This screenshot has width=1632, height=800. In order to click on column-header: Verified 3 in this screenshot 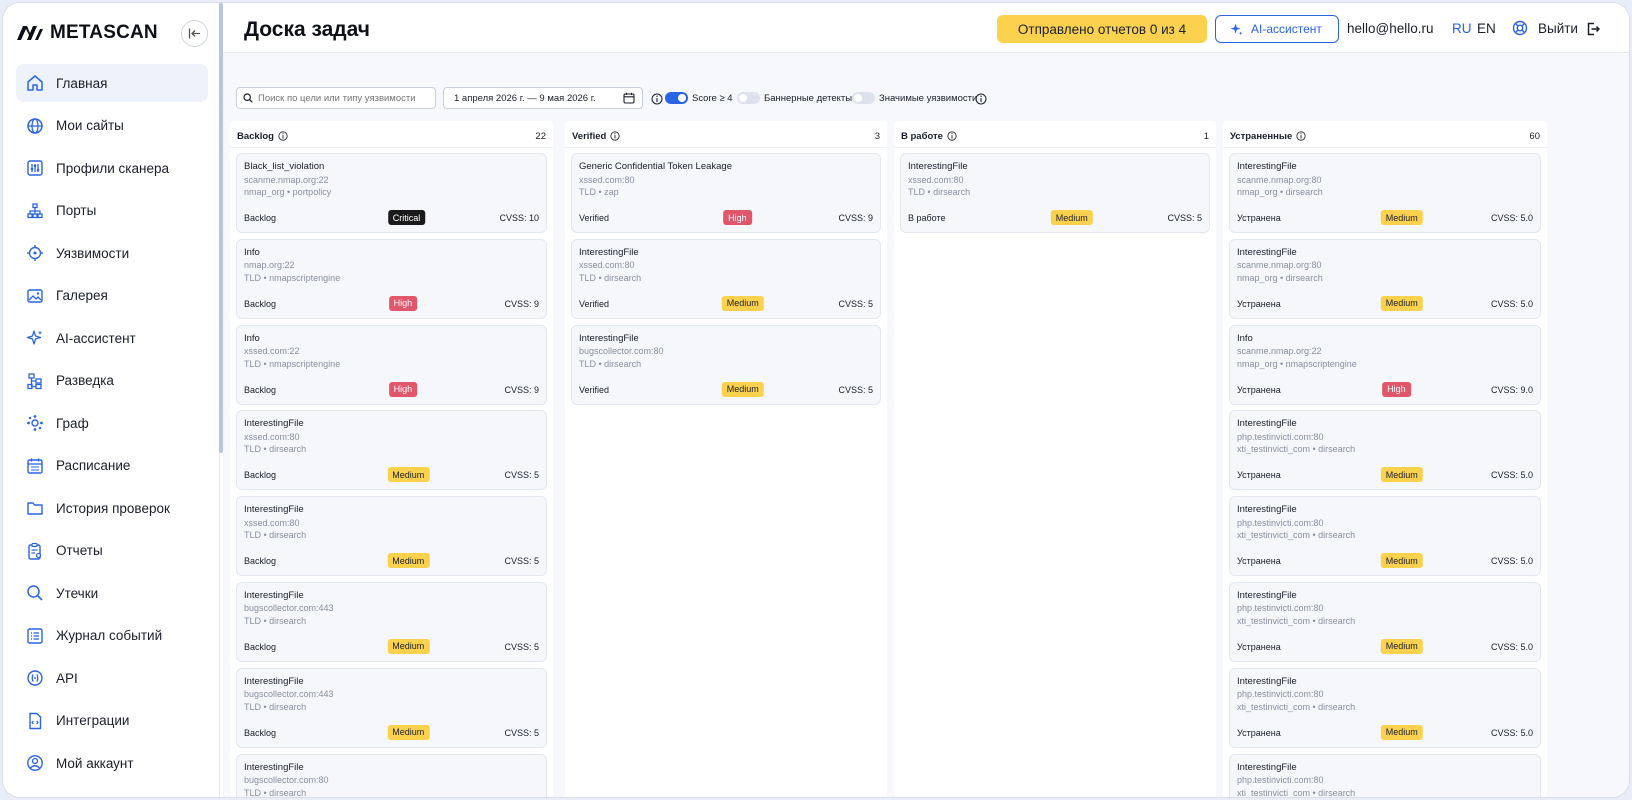, I will do `click(726, 136)`.